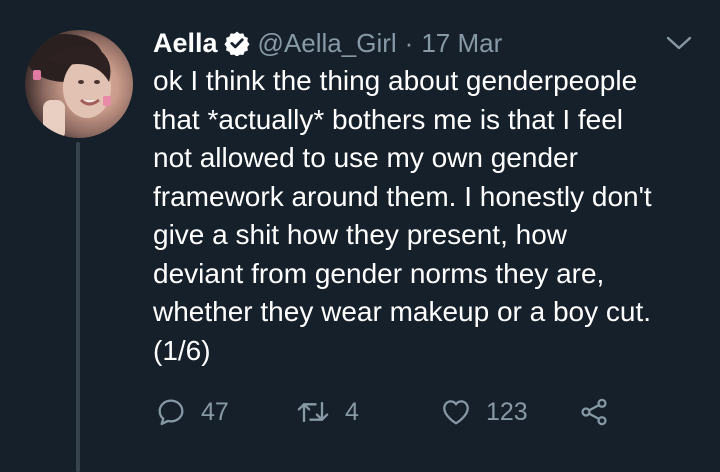 The image size is (720, 472). Describe the element at coordinates (365, 157) in the screenshot. I see `tweet-text-line: not allowed to use my own gender` at that location.